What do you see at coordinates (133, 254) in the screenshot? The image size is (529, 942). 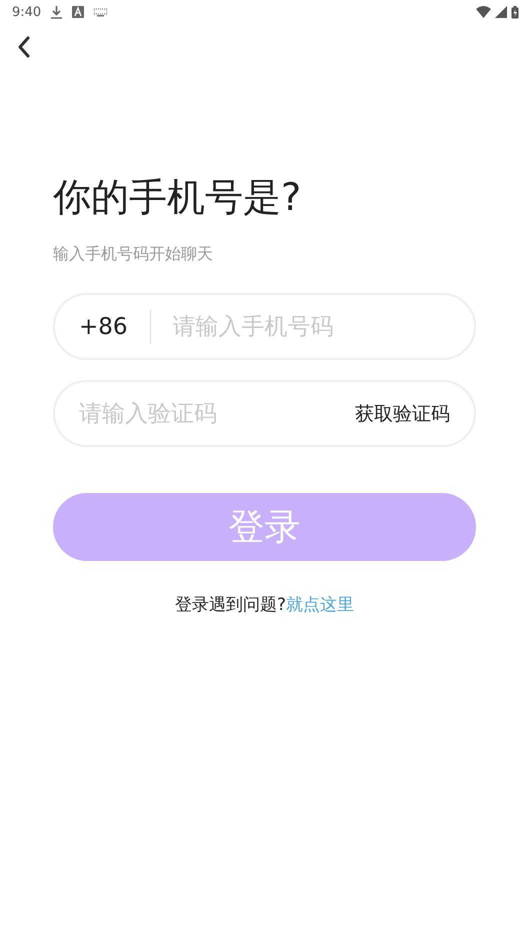 I see `subtitle: 输入手机号码开始聊天` at bounding box center [133, 254].